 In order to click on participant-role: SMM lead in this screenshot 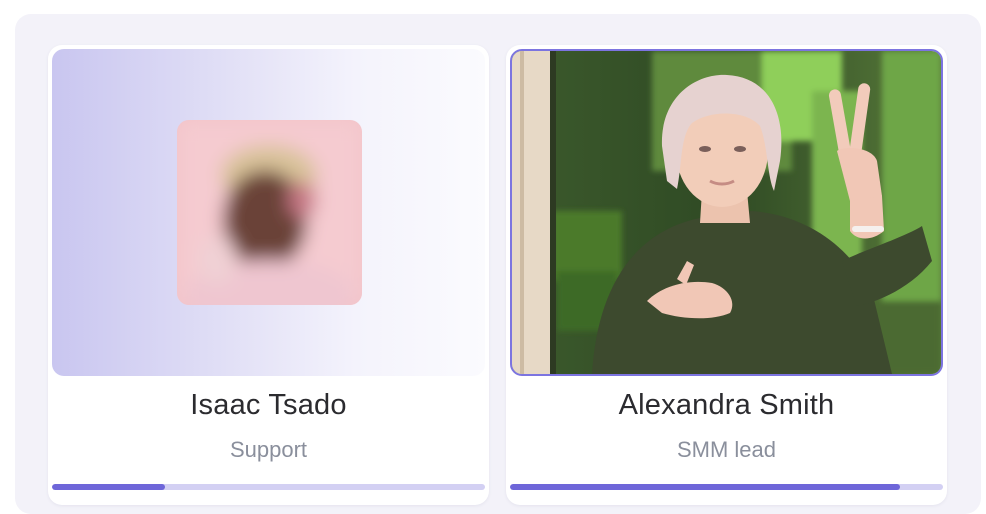, I will do `click(726, 449)`.